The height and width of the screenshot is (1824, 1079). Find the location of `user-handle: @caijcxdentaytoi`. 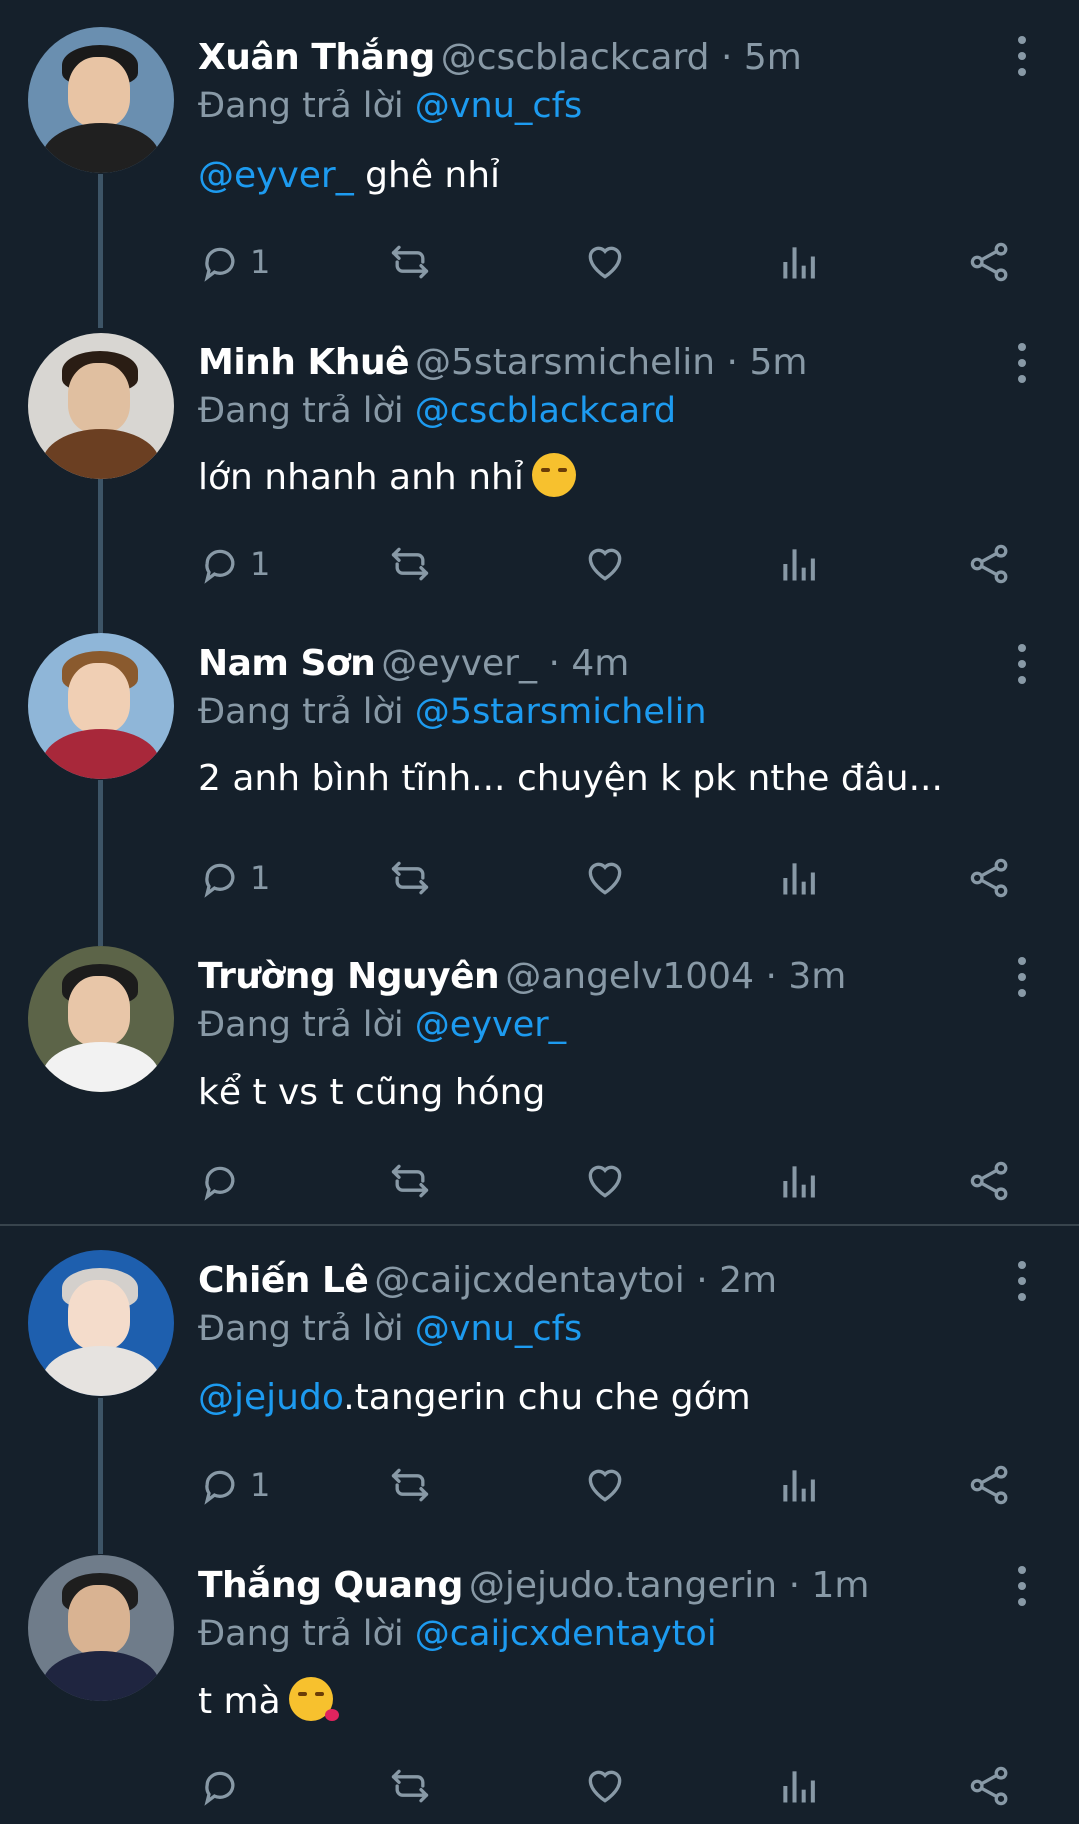

user-handle: @caijcxdentaytoi is located at coordinates (529, 1280).